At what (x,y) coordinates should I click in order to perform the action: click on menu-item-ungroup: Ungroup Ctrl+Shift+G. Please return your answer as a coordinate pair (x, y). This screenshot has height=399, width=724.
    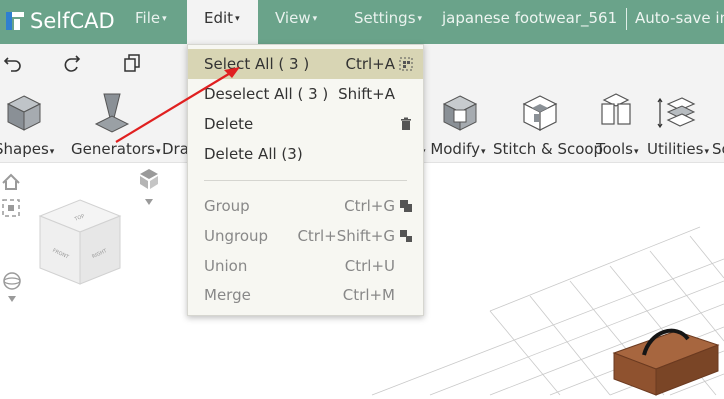
    Looking at the image, I should click on (305, 236).